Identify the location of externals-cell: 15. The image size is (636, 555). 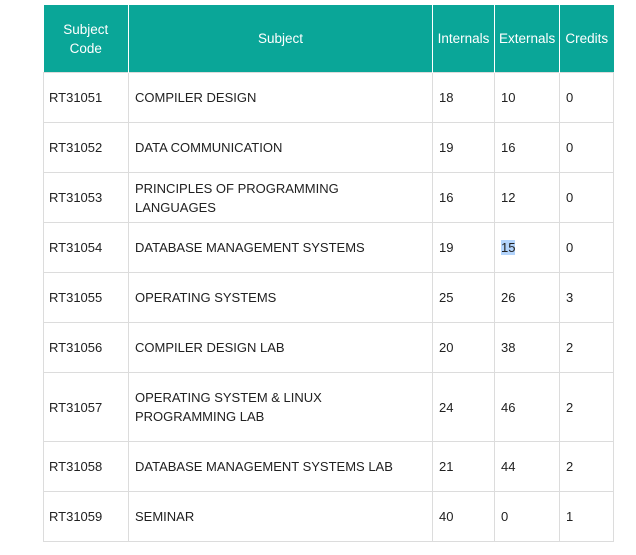
(527, 247).